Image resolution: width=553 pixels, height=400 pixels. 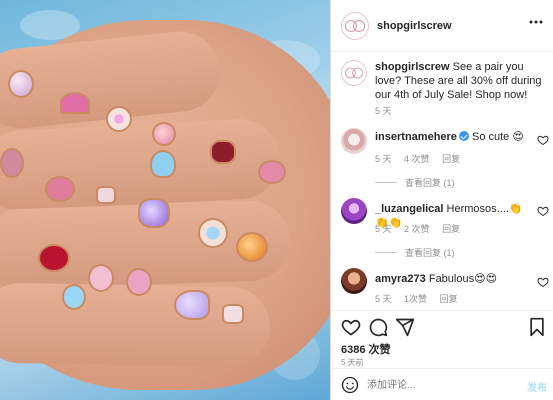 I want to click on comment: insertnamehere So cute 😍, so click(x=450, y=137).